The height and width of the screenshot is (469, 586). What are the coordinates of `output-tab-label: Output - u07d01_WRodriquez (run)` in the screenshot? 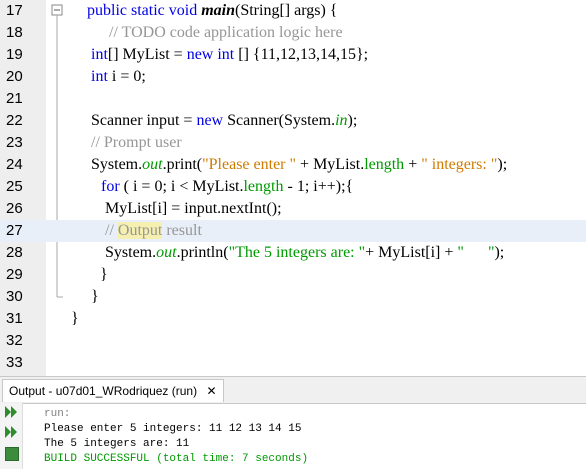 It's located at (103, 391).